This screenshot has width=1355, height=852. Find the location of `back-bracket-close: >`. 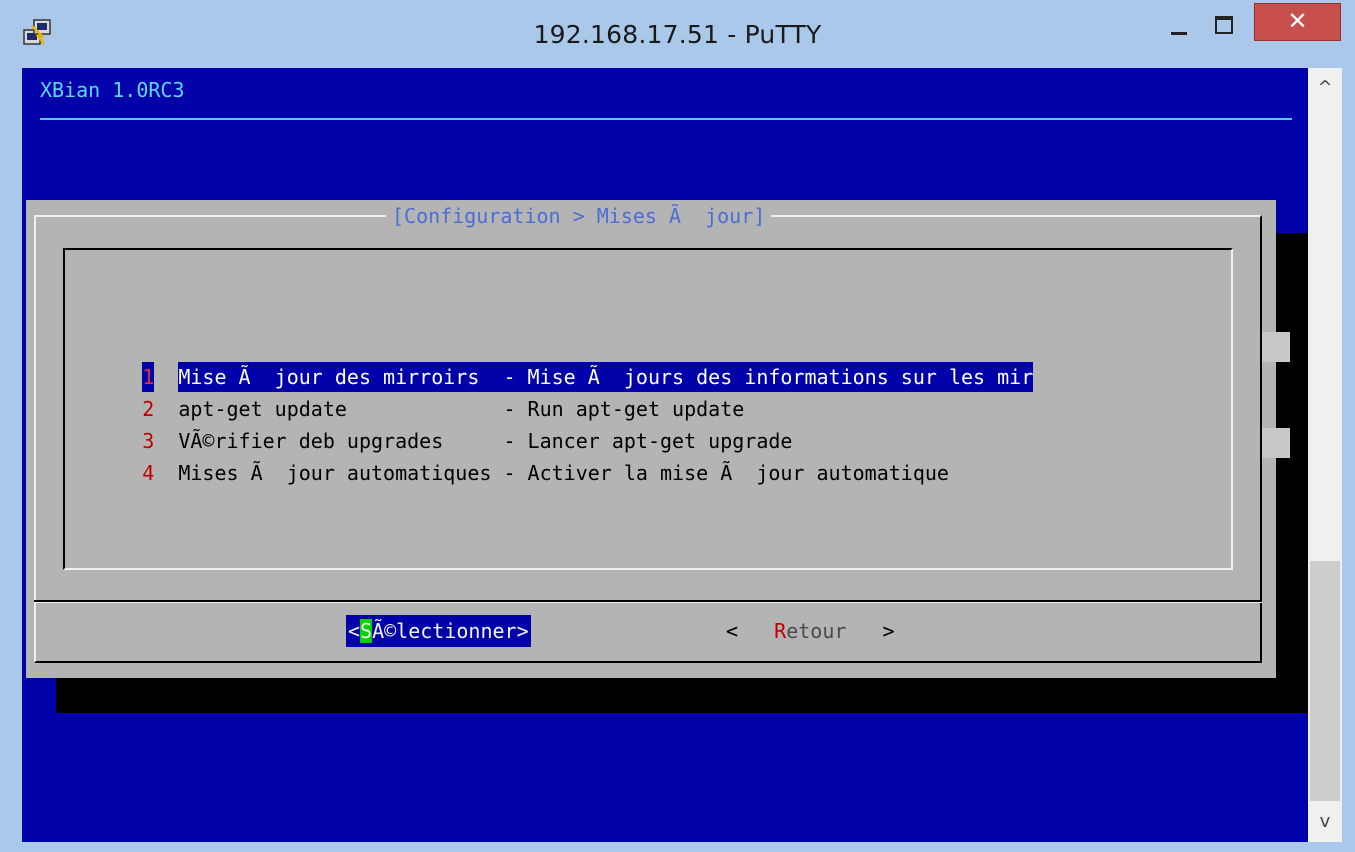

back-bracket-close: > is located at coordinates (870, 631).